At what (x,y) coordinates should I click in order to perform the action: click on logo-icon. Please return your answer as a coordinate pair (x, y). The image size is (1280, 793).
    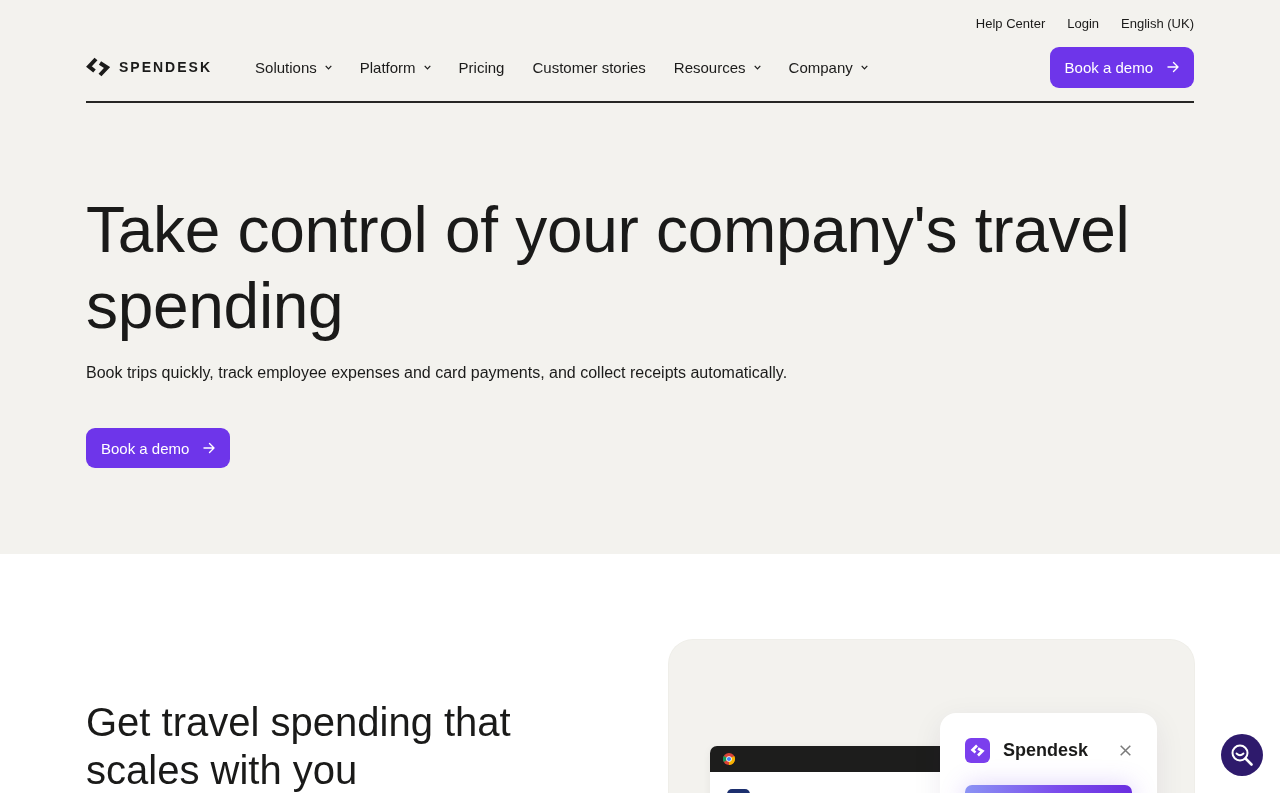
    Looking at the image, I should click on (98, 67).